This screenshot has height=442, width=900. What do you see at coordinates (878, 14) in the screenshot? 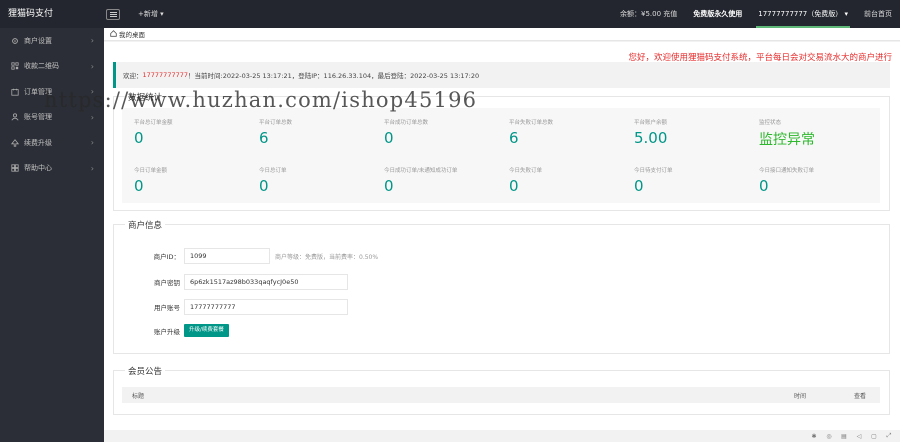
I see `frontend-home-link: 前台首页` at bounding box center [878, 14].